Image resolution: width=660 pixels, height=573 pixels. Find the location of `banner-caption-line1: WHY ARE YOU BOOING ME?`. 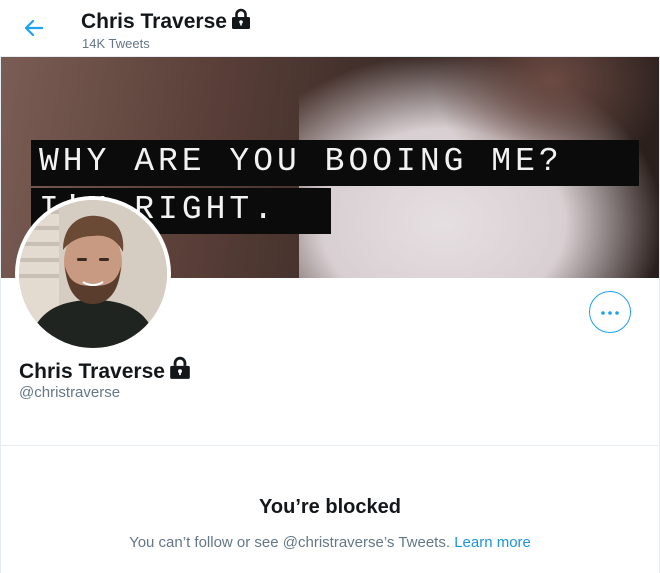

banner-caption-line1: WHY ARE YOU BOOING ME? is located at coordinates (335, 163).